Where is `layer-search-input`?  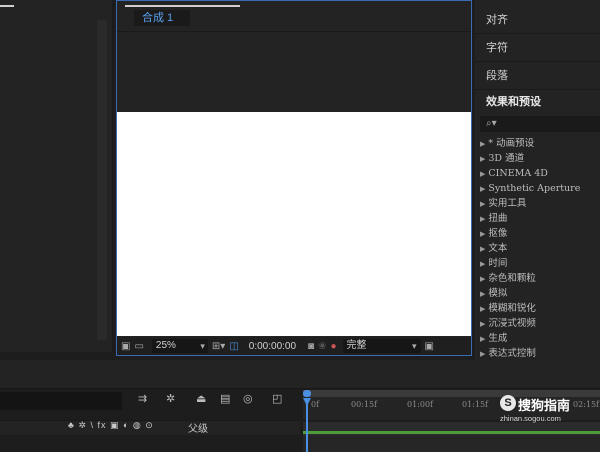 layer-search-input is located at coordinates (61, 401).